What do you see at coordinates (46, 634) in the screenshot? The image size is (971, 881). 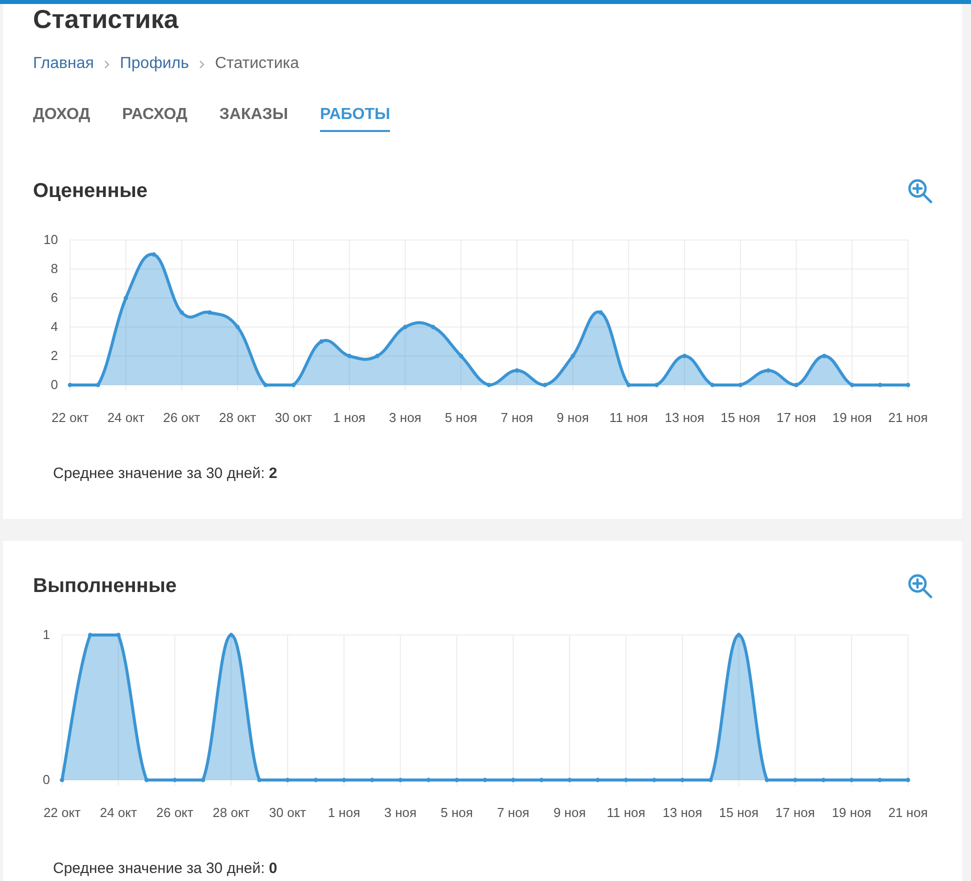 I see `y-axis-label: 1` at bounding box center [46, 634].